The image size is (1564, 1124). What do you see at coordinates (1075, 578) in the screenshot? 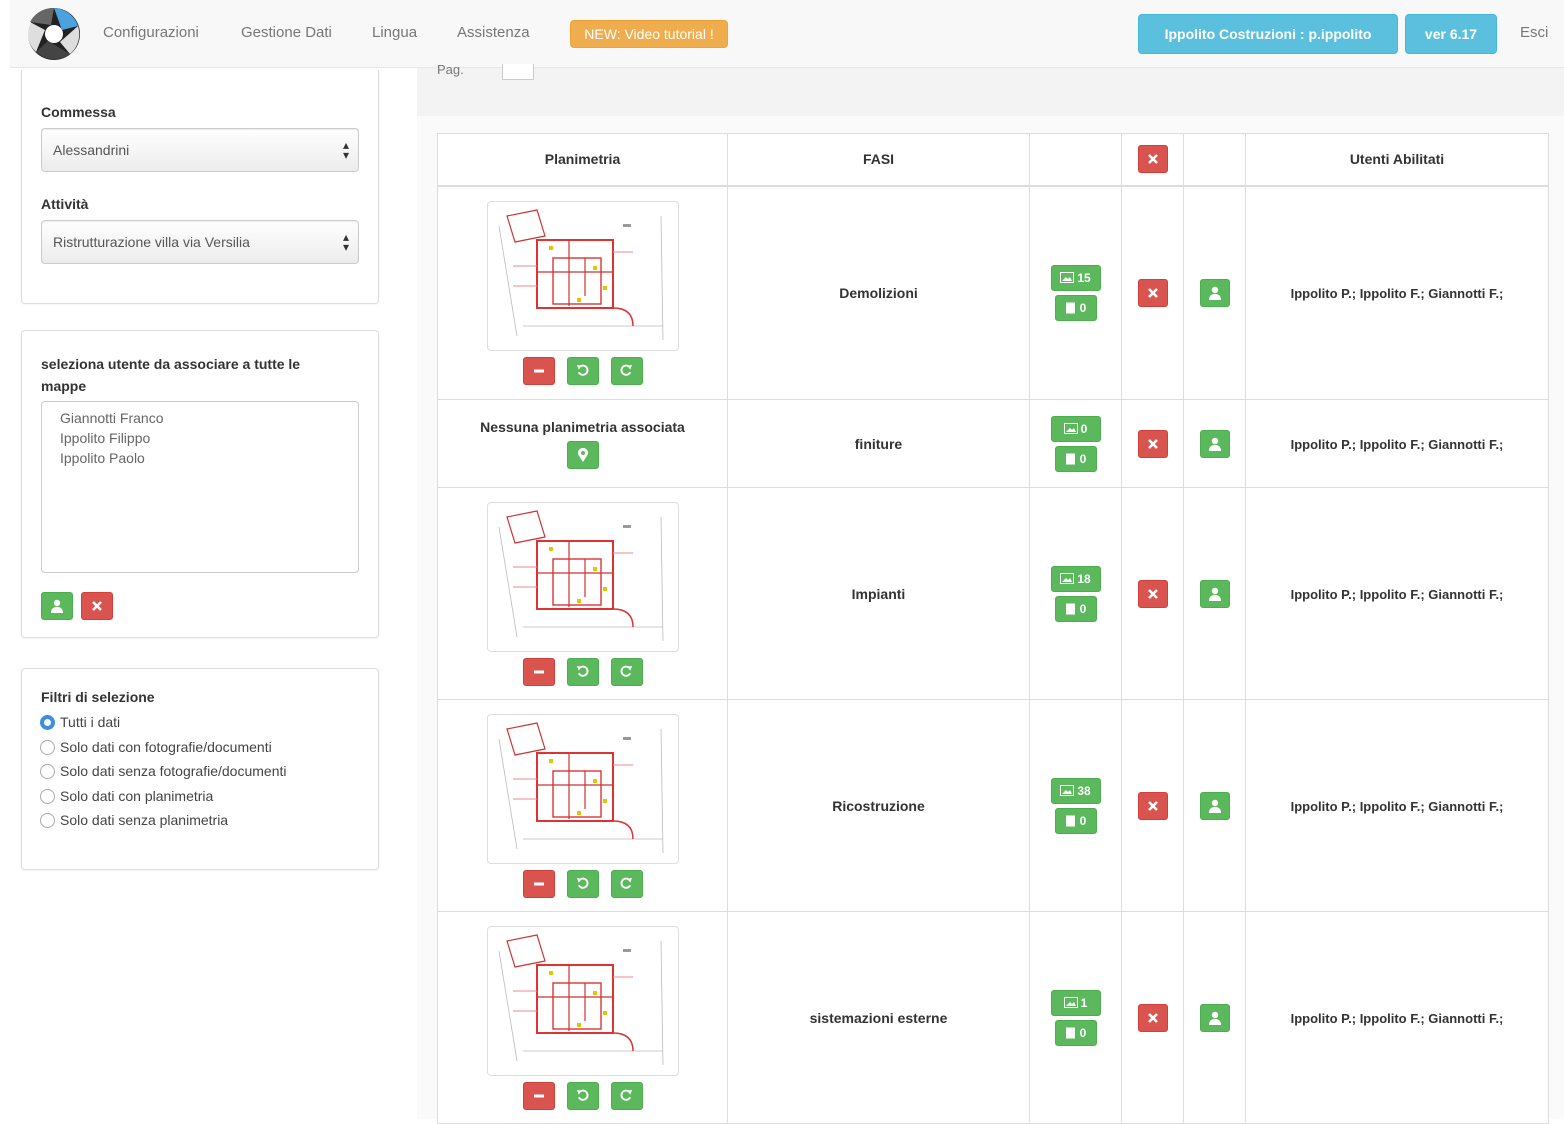
I see `photos-button: 18` at bounding box center [1075, 578].